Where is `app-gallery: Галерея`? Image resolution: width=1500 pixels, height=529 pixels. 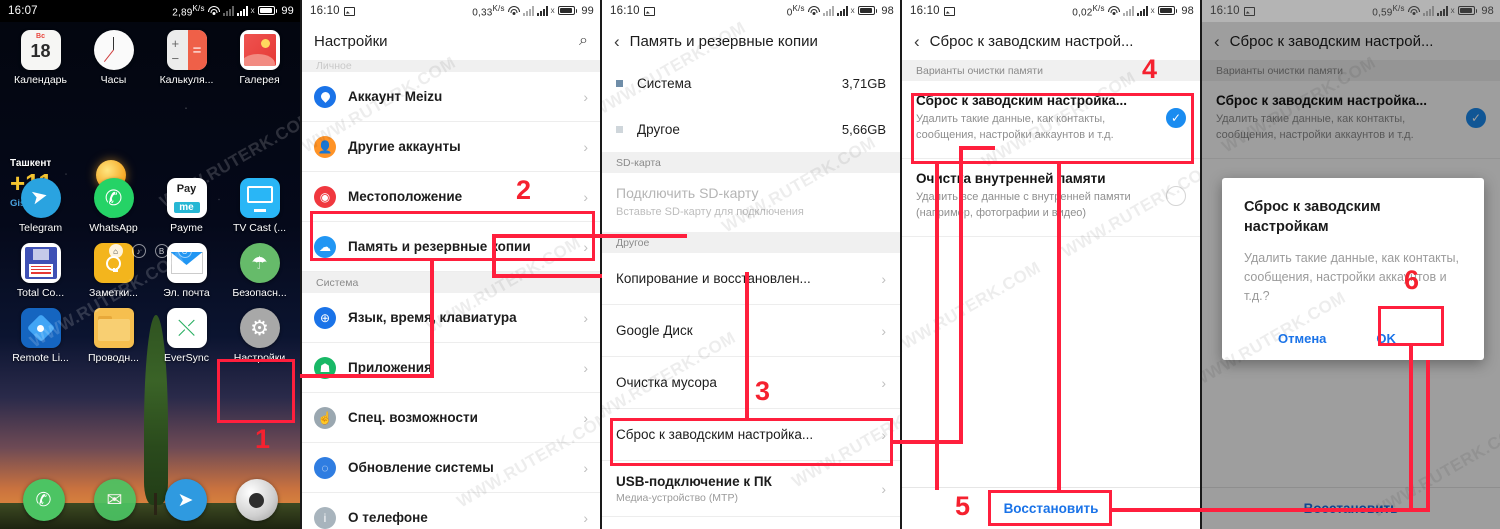
app-gallery: Галерея is located at coordinates (259, 58).